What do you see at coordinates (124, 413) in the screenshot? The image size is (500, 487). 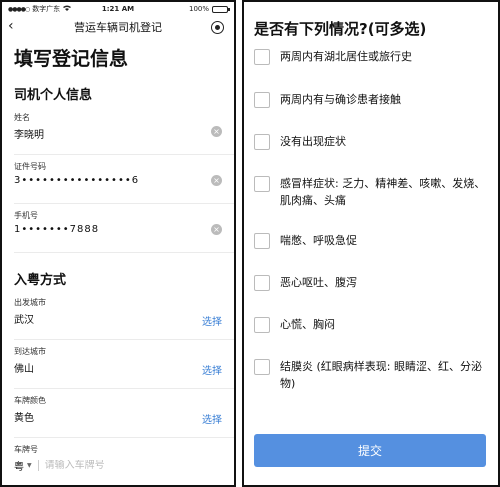 I see `plate-color-field: 车牌颜色 黄色 选择` at bounding box center [124, 413].